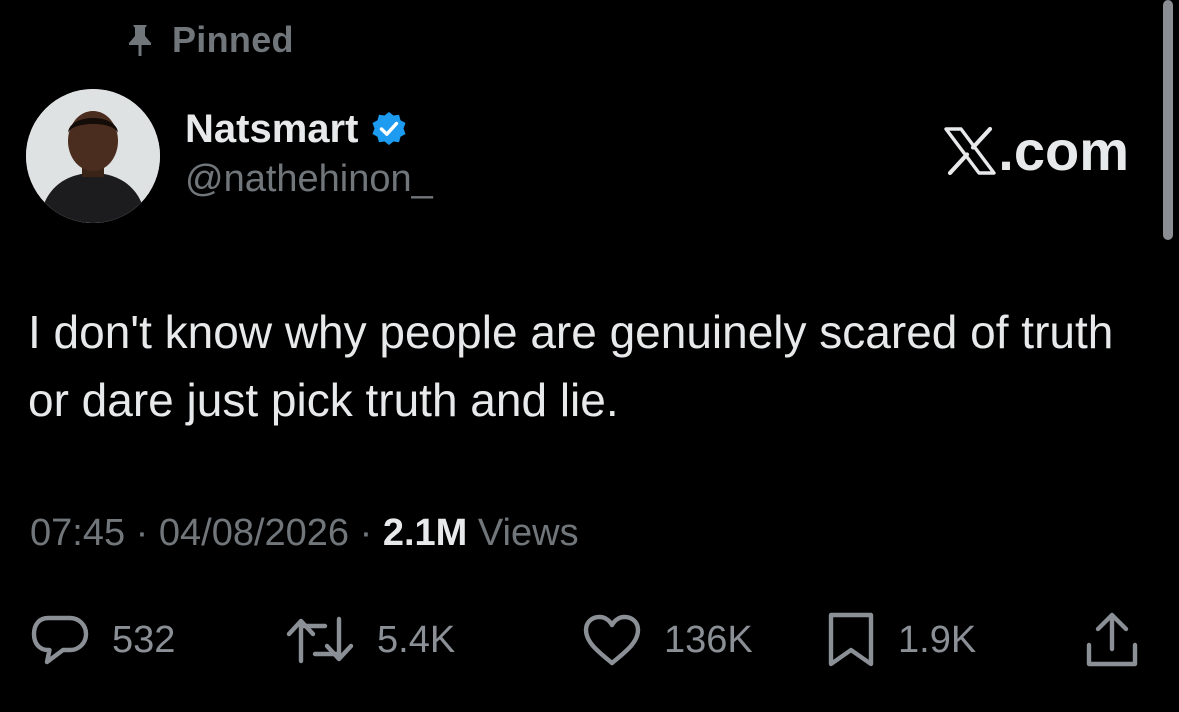 This screenshot has height=712, width=1179. What do you see at coordinates (370, 640) in the screenshot?
I see `retweet-button: 5.4K` at bounding box center [370, 640].